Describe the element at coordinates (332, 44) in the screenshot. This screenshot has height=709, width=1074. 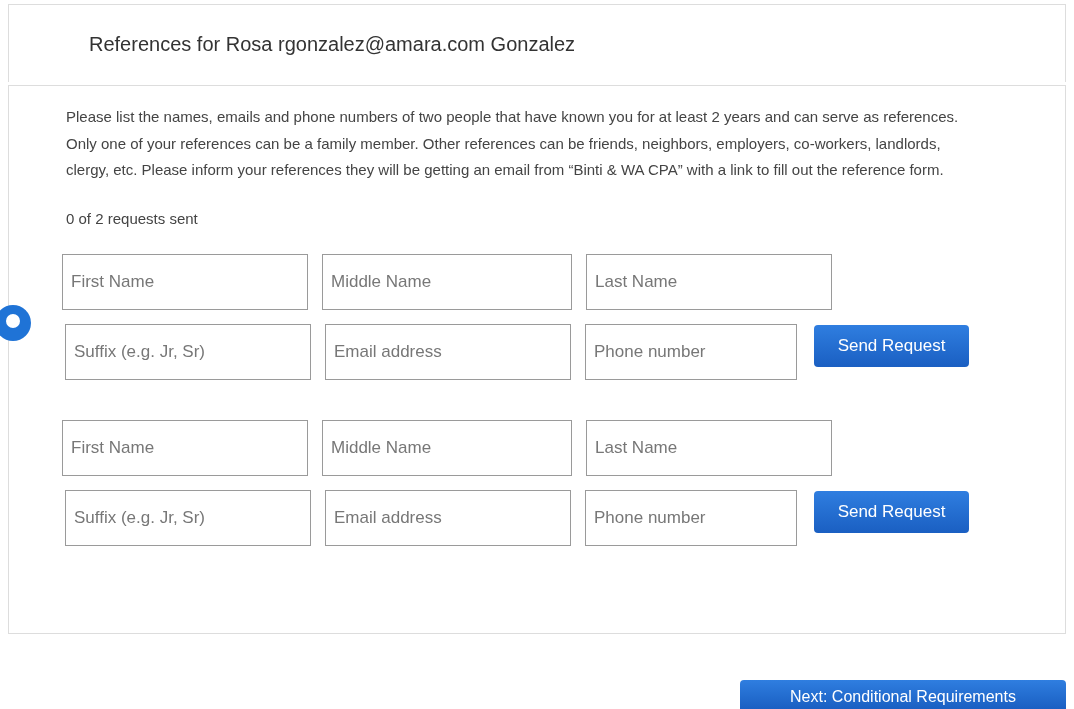
I see `page-title: References for Rosa rgonzalez@amara.com Gonzalez` at that location.